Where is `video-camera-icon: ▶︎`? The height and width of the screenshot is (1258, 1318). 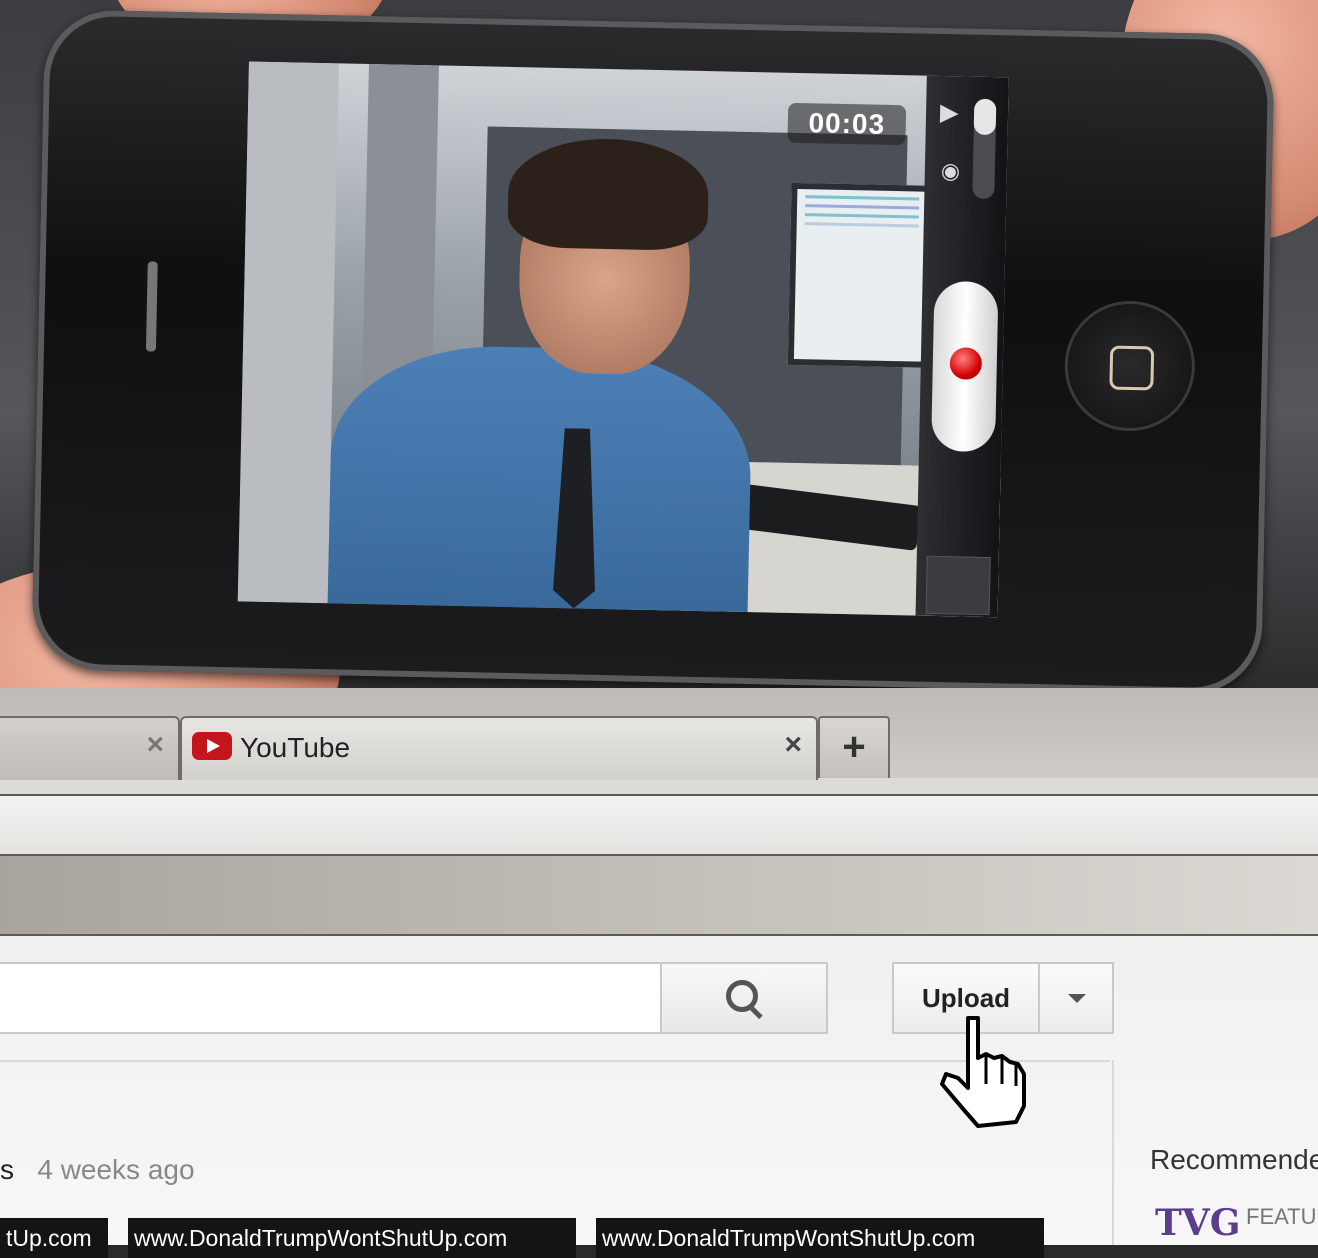
video-camera-icon: ▶︎ is located at coordinates (949, 112).